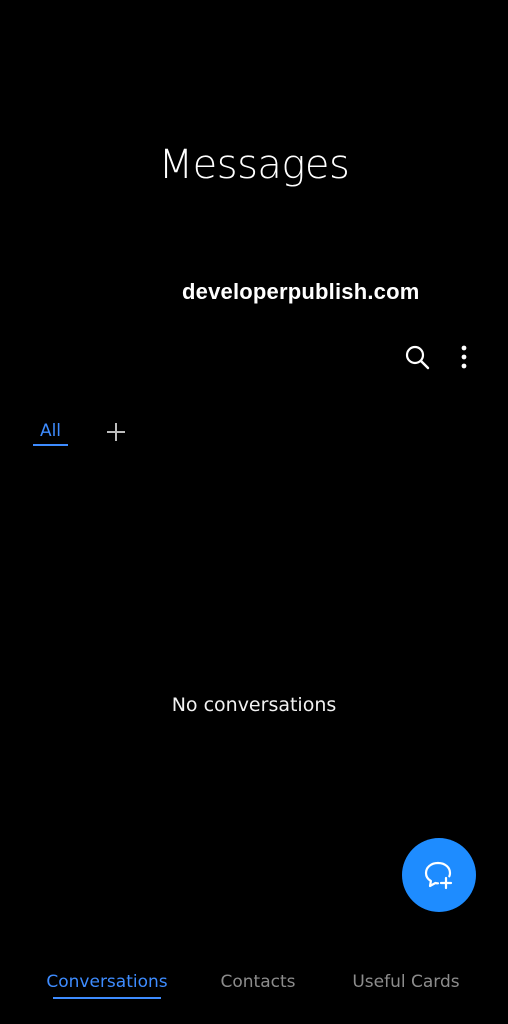 The width and height of the screenshot is (508, 1024). What do you see at coordinates (50, 445) in the screenshot?
I see `tab-all-indicator` at bounding box center [50, 445].